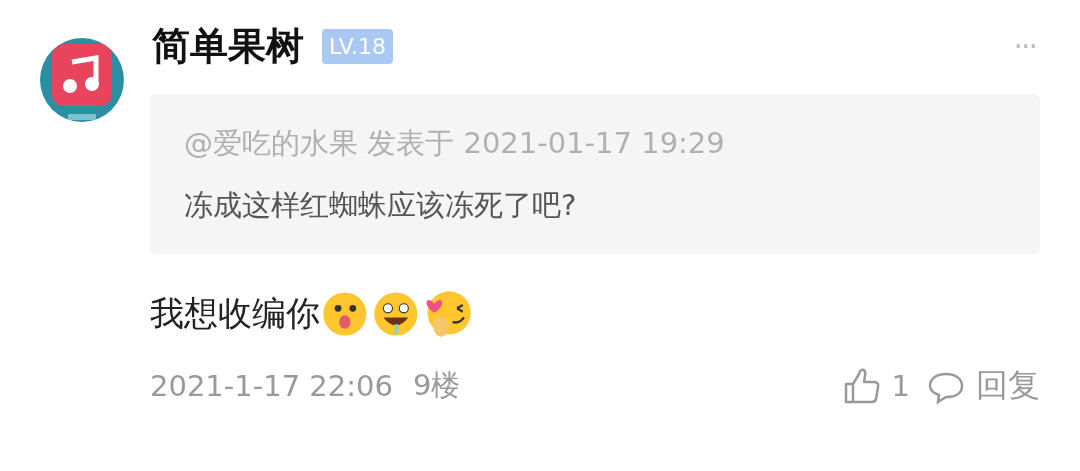  I want to click on reply-button: 回复, so click(1008, 386).